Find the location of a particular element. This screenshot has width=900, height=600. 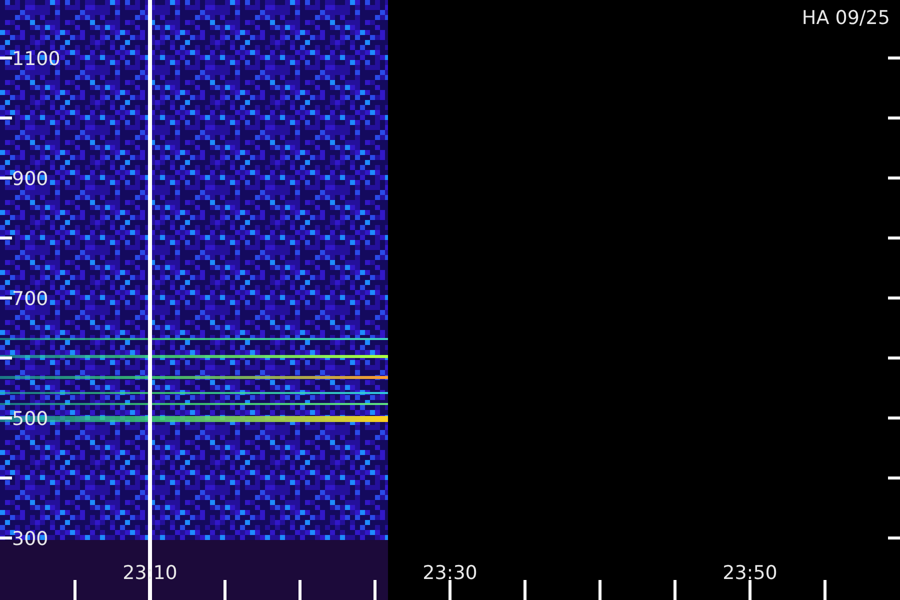

y-axis-label: 900 is located at coordinates (30, 179).